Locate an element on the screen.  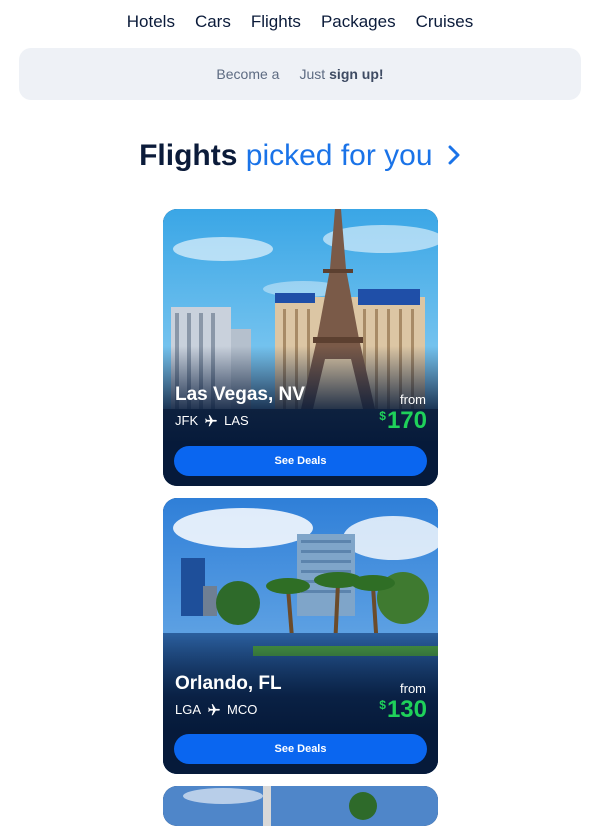
price-value: 170 is located at coordinates (406, 420).